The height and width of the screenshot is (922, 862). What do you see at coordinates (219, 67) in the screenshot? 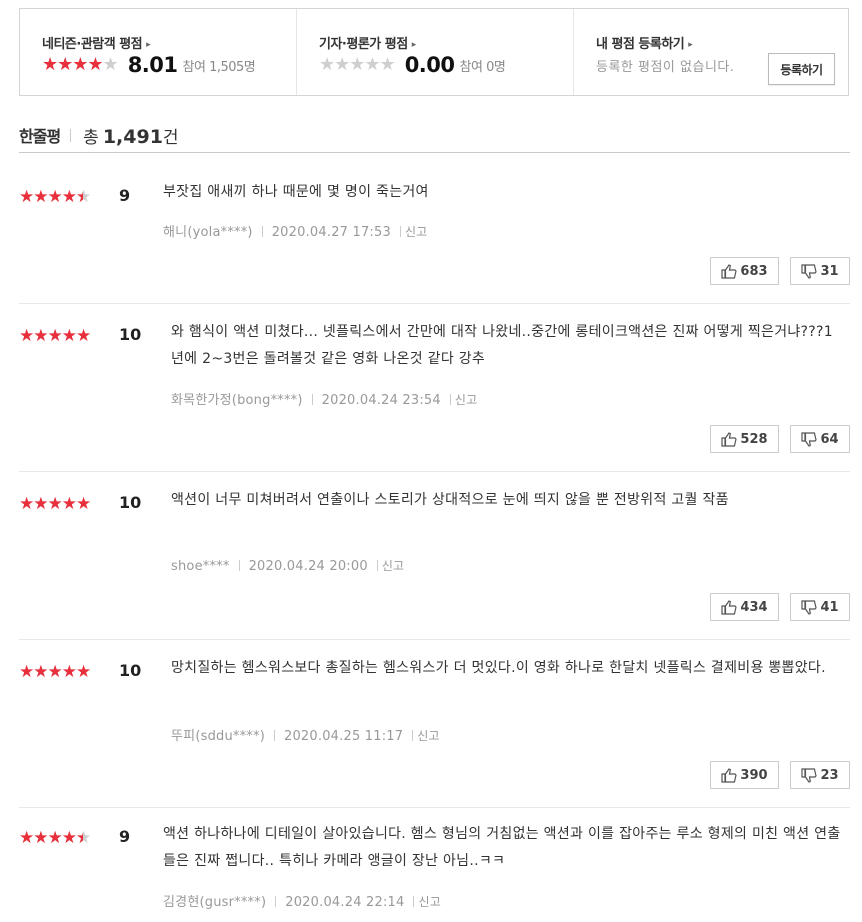
I see `netizen-count: 참여 1,505명` at bounding box center [219, 67].